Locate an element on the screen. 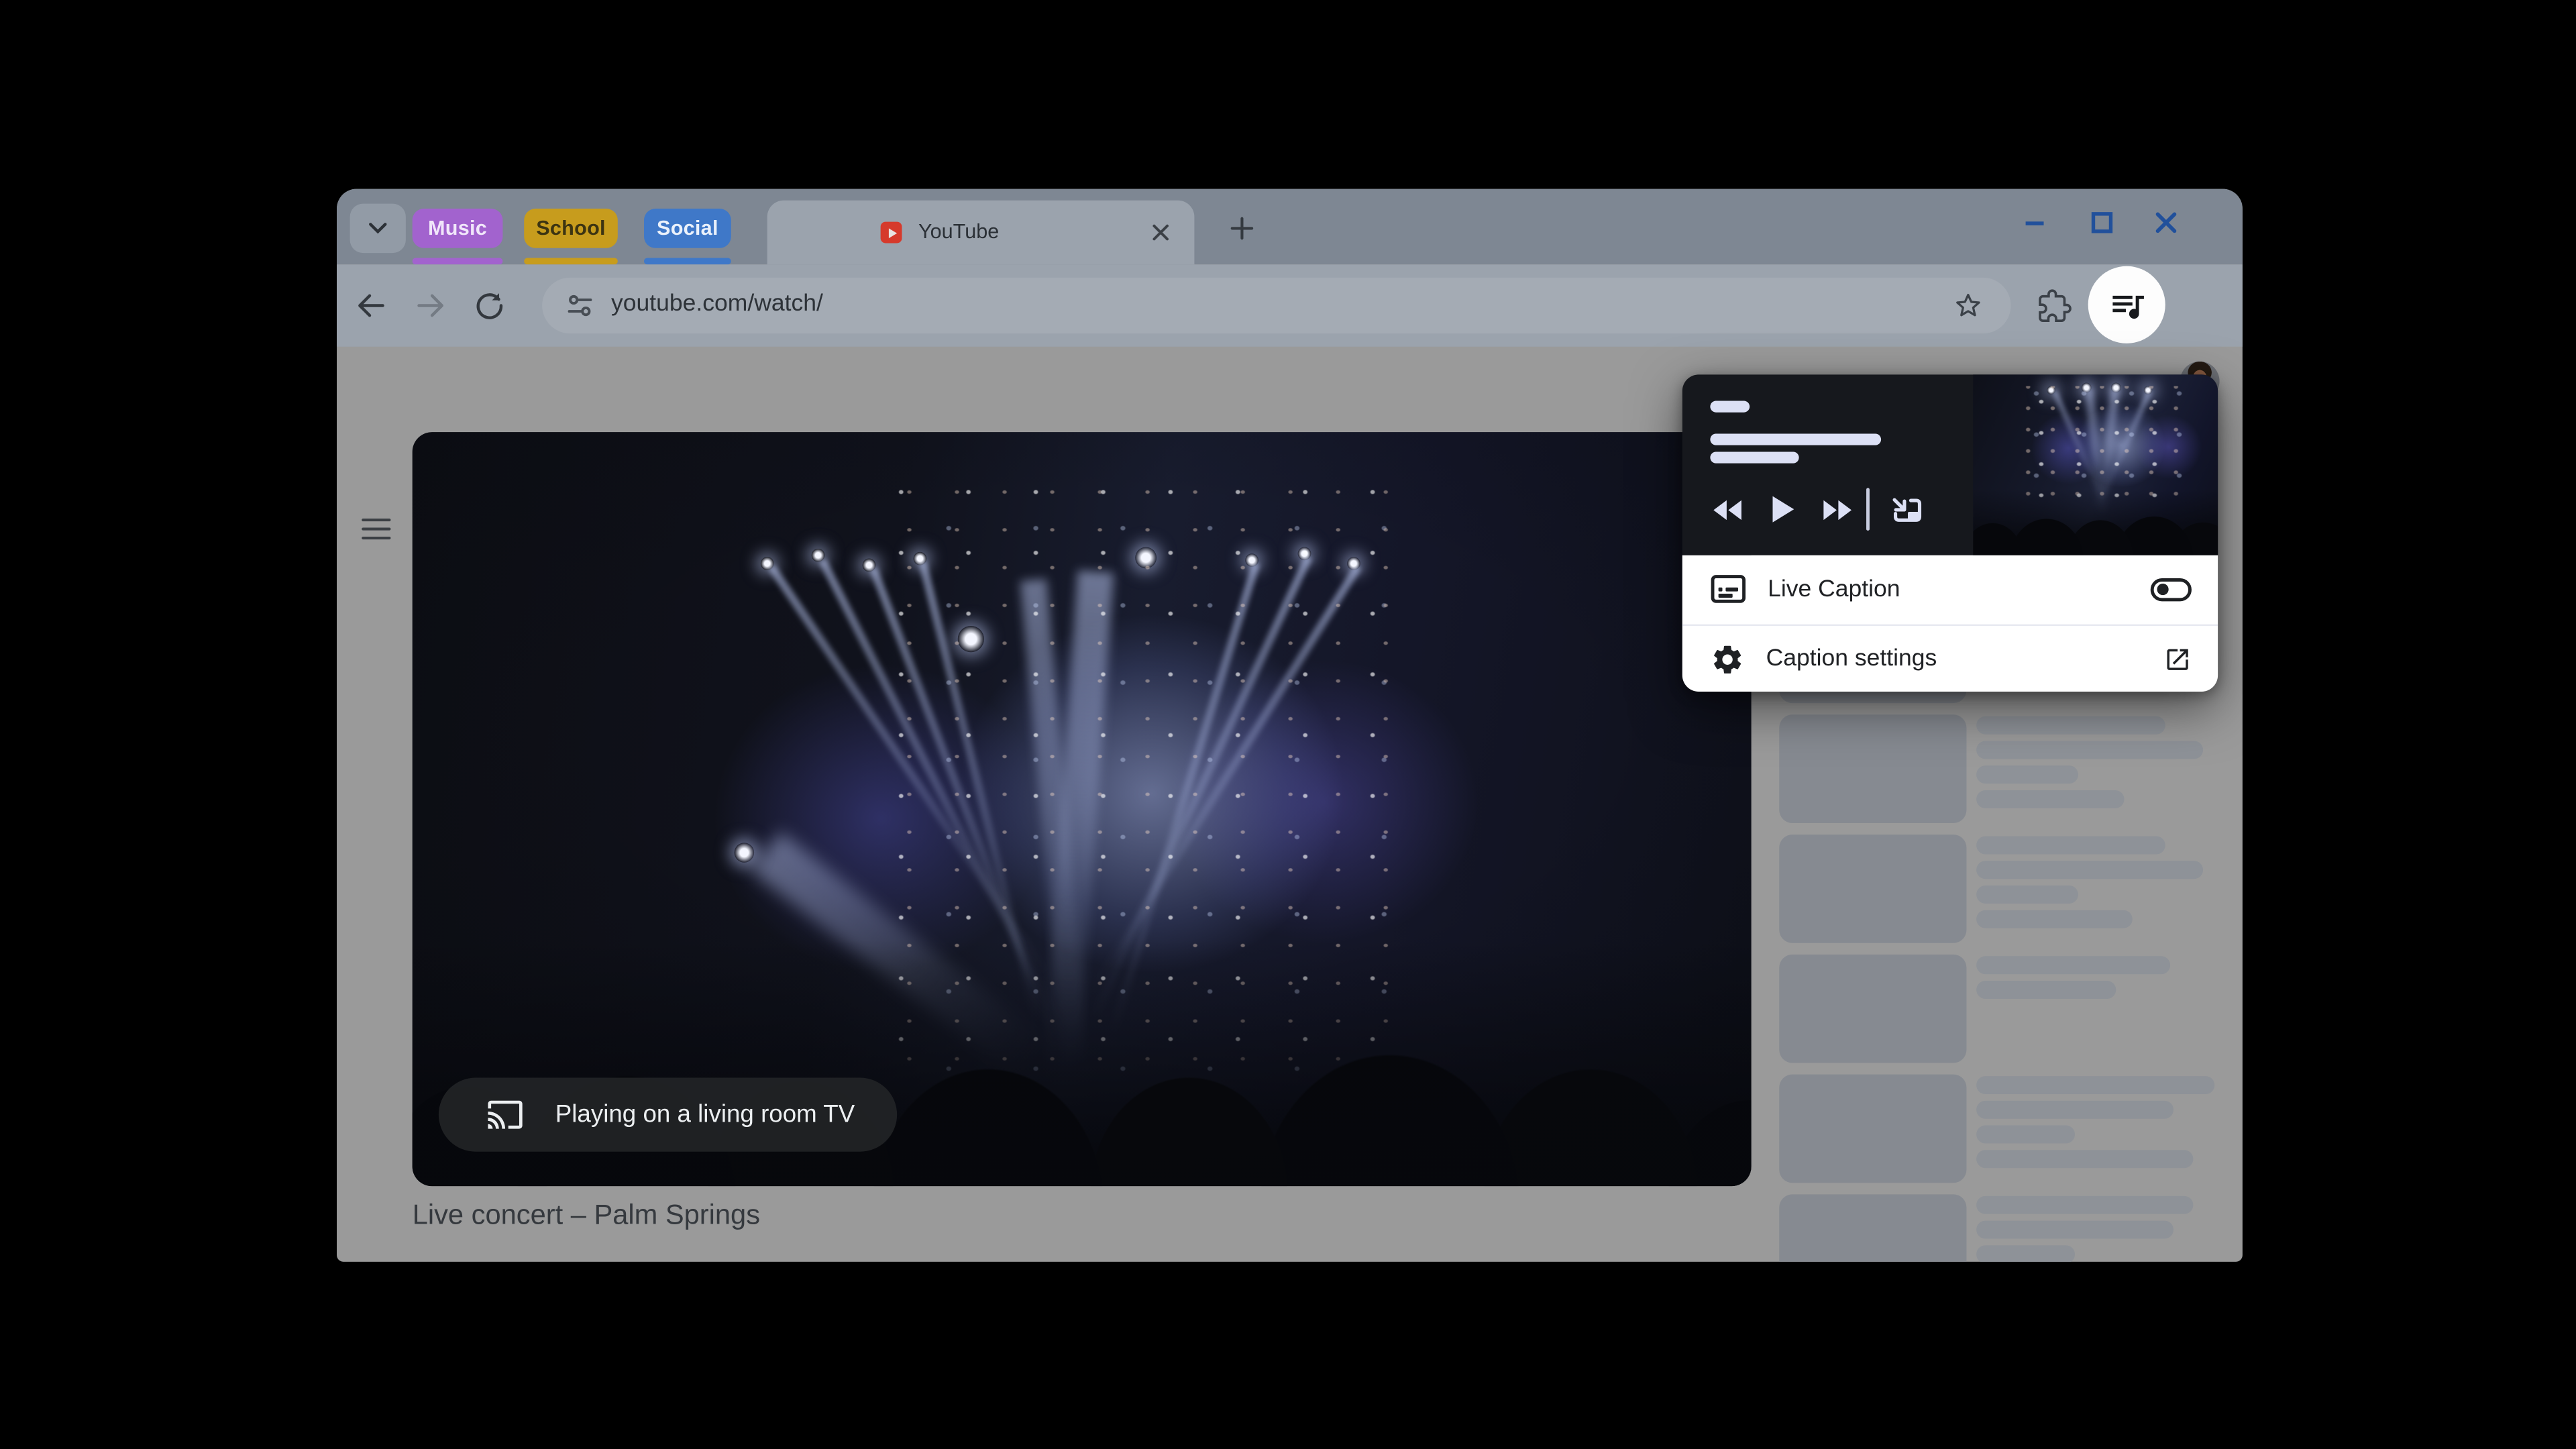 Image resolution: width=2576 pixels, height=1449 pixels. previous-track-button is located at coordinates (1728, 509).